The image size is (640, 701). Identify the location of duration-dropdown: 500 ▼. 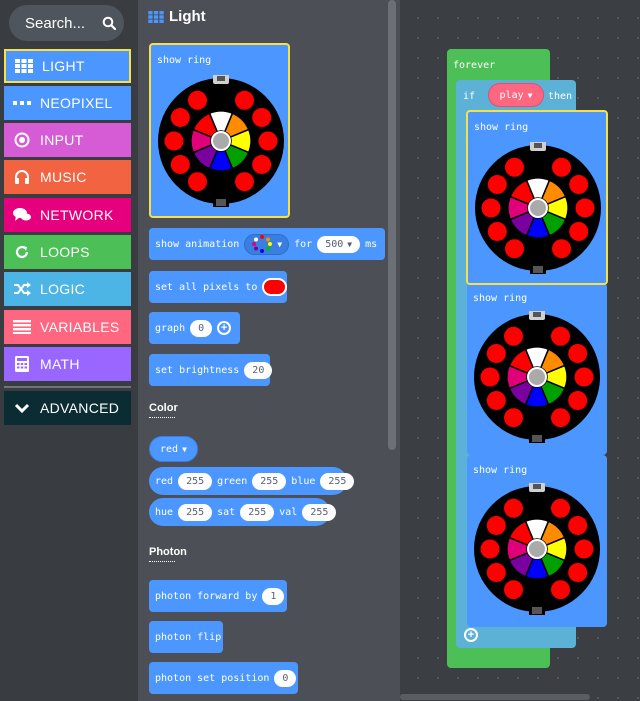
(339, 244).